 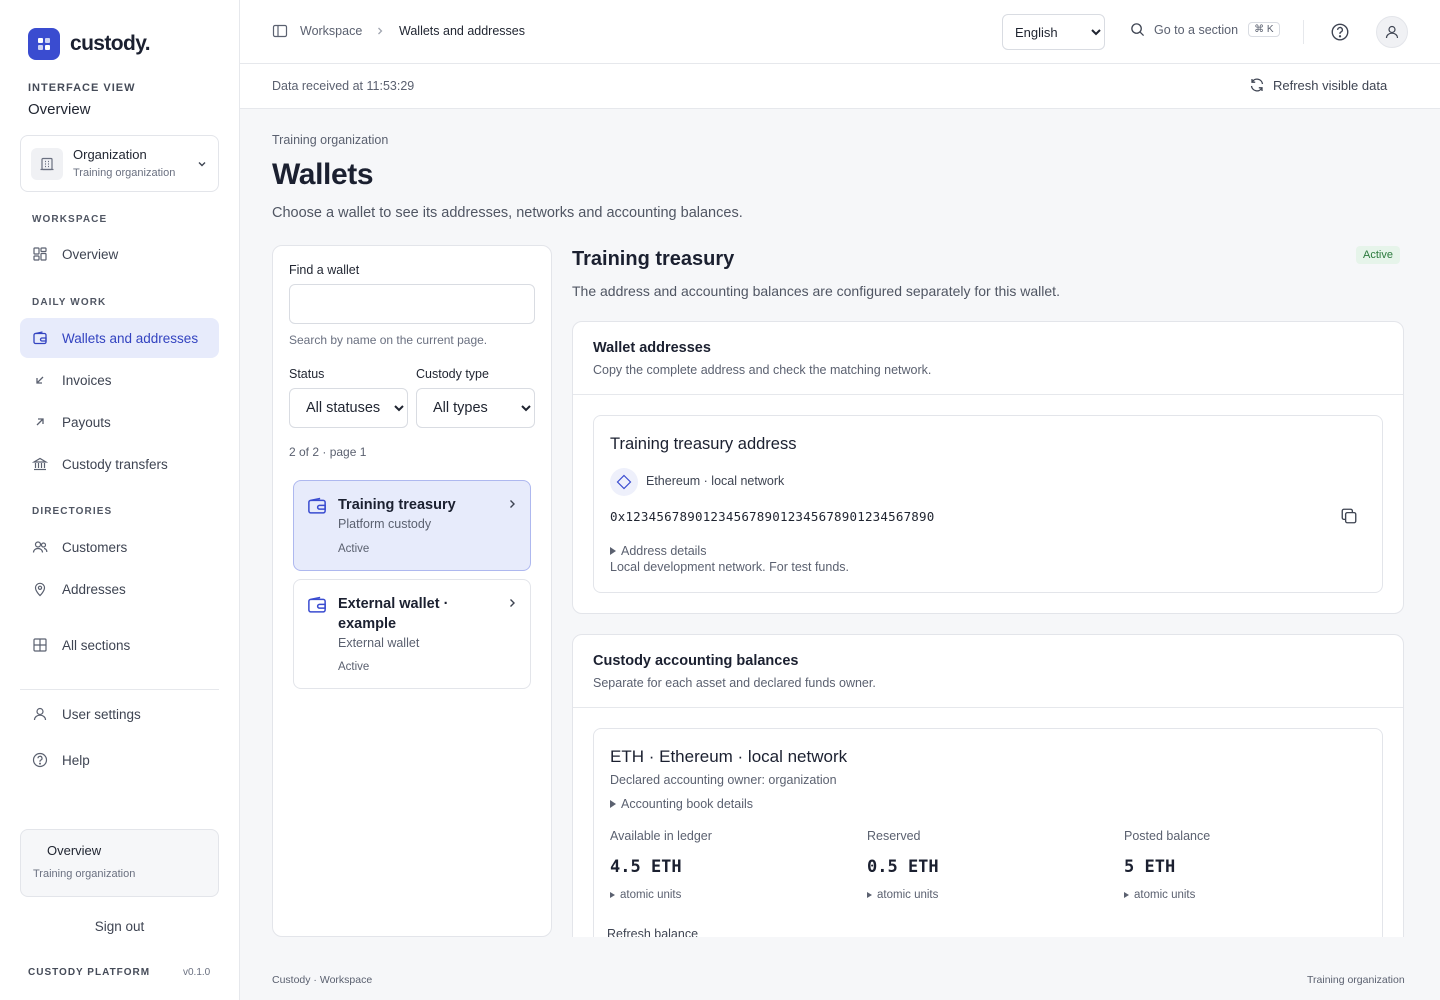 I want to click on building-icon, so click(x=47, y=163).